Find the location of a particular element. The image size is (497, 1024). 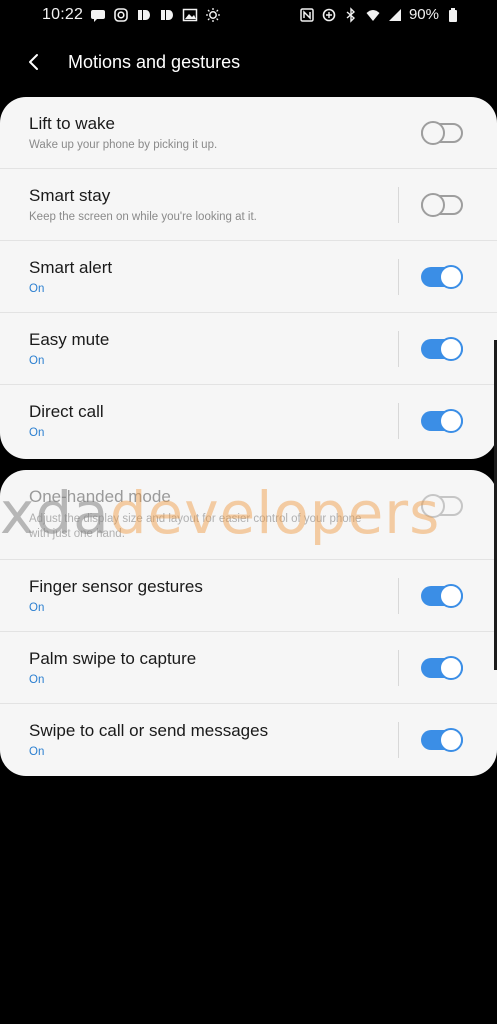

setting-row-finger-sensor-gestures: Finger sensor gestures On is located at coordinates (248, 596).